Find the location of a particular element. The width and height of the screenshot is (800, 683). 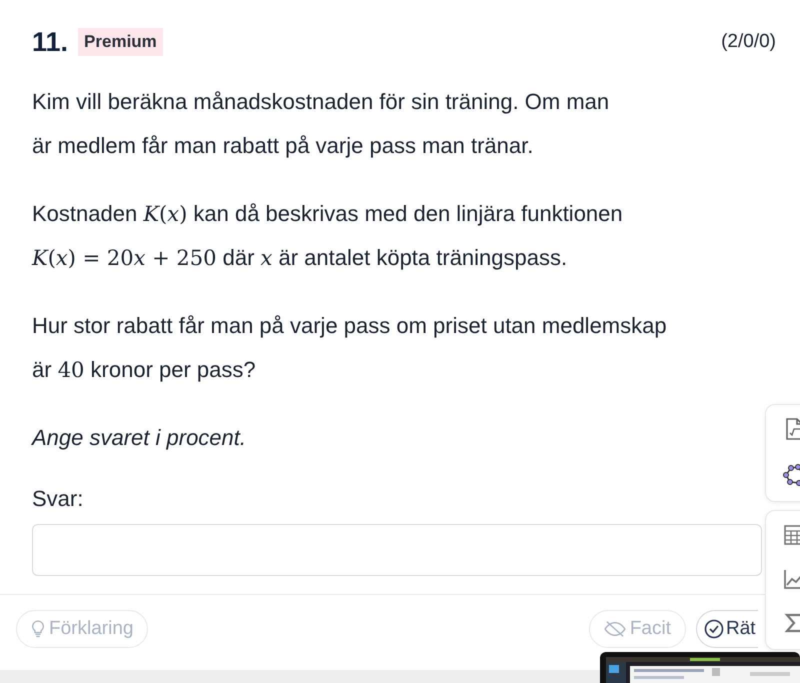

answer-field is located at coordinates (397, 550).